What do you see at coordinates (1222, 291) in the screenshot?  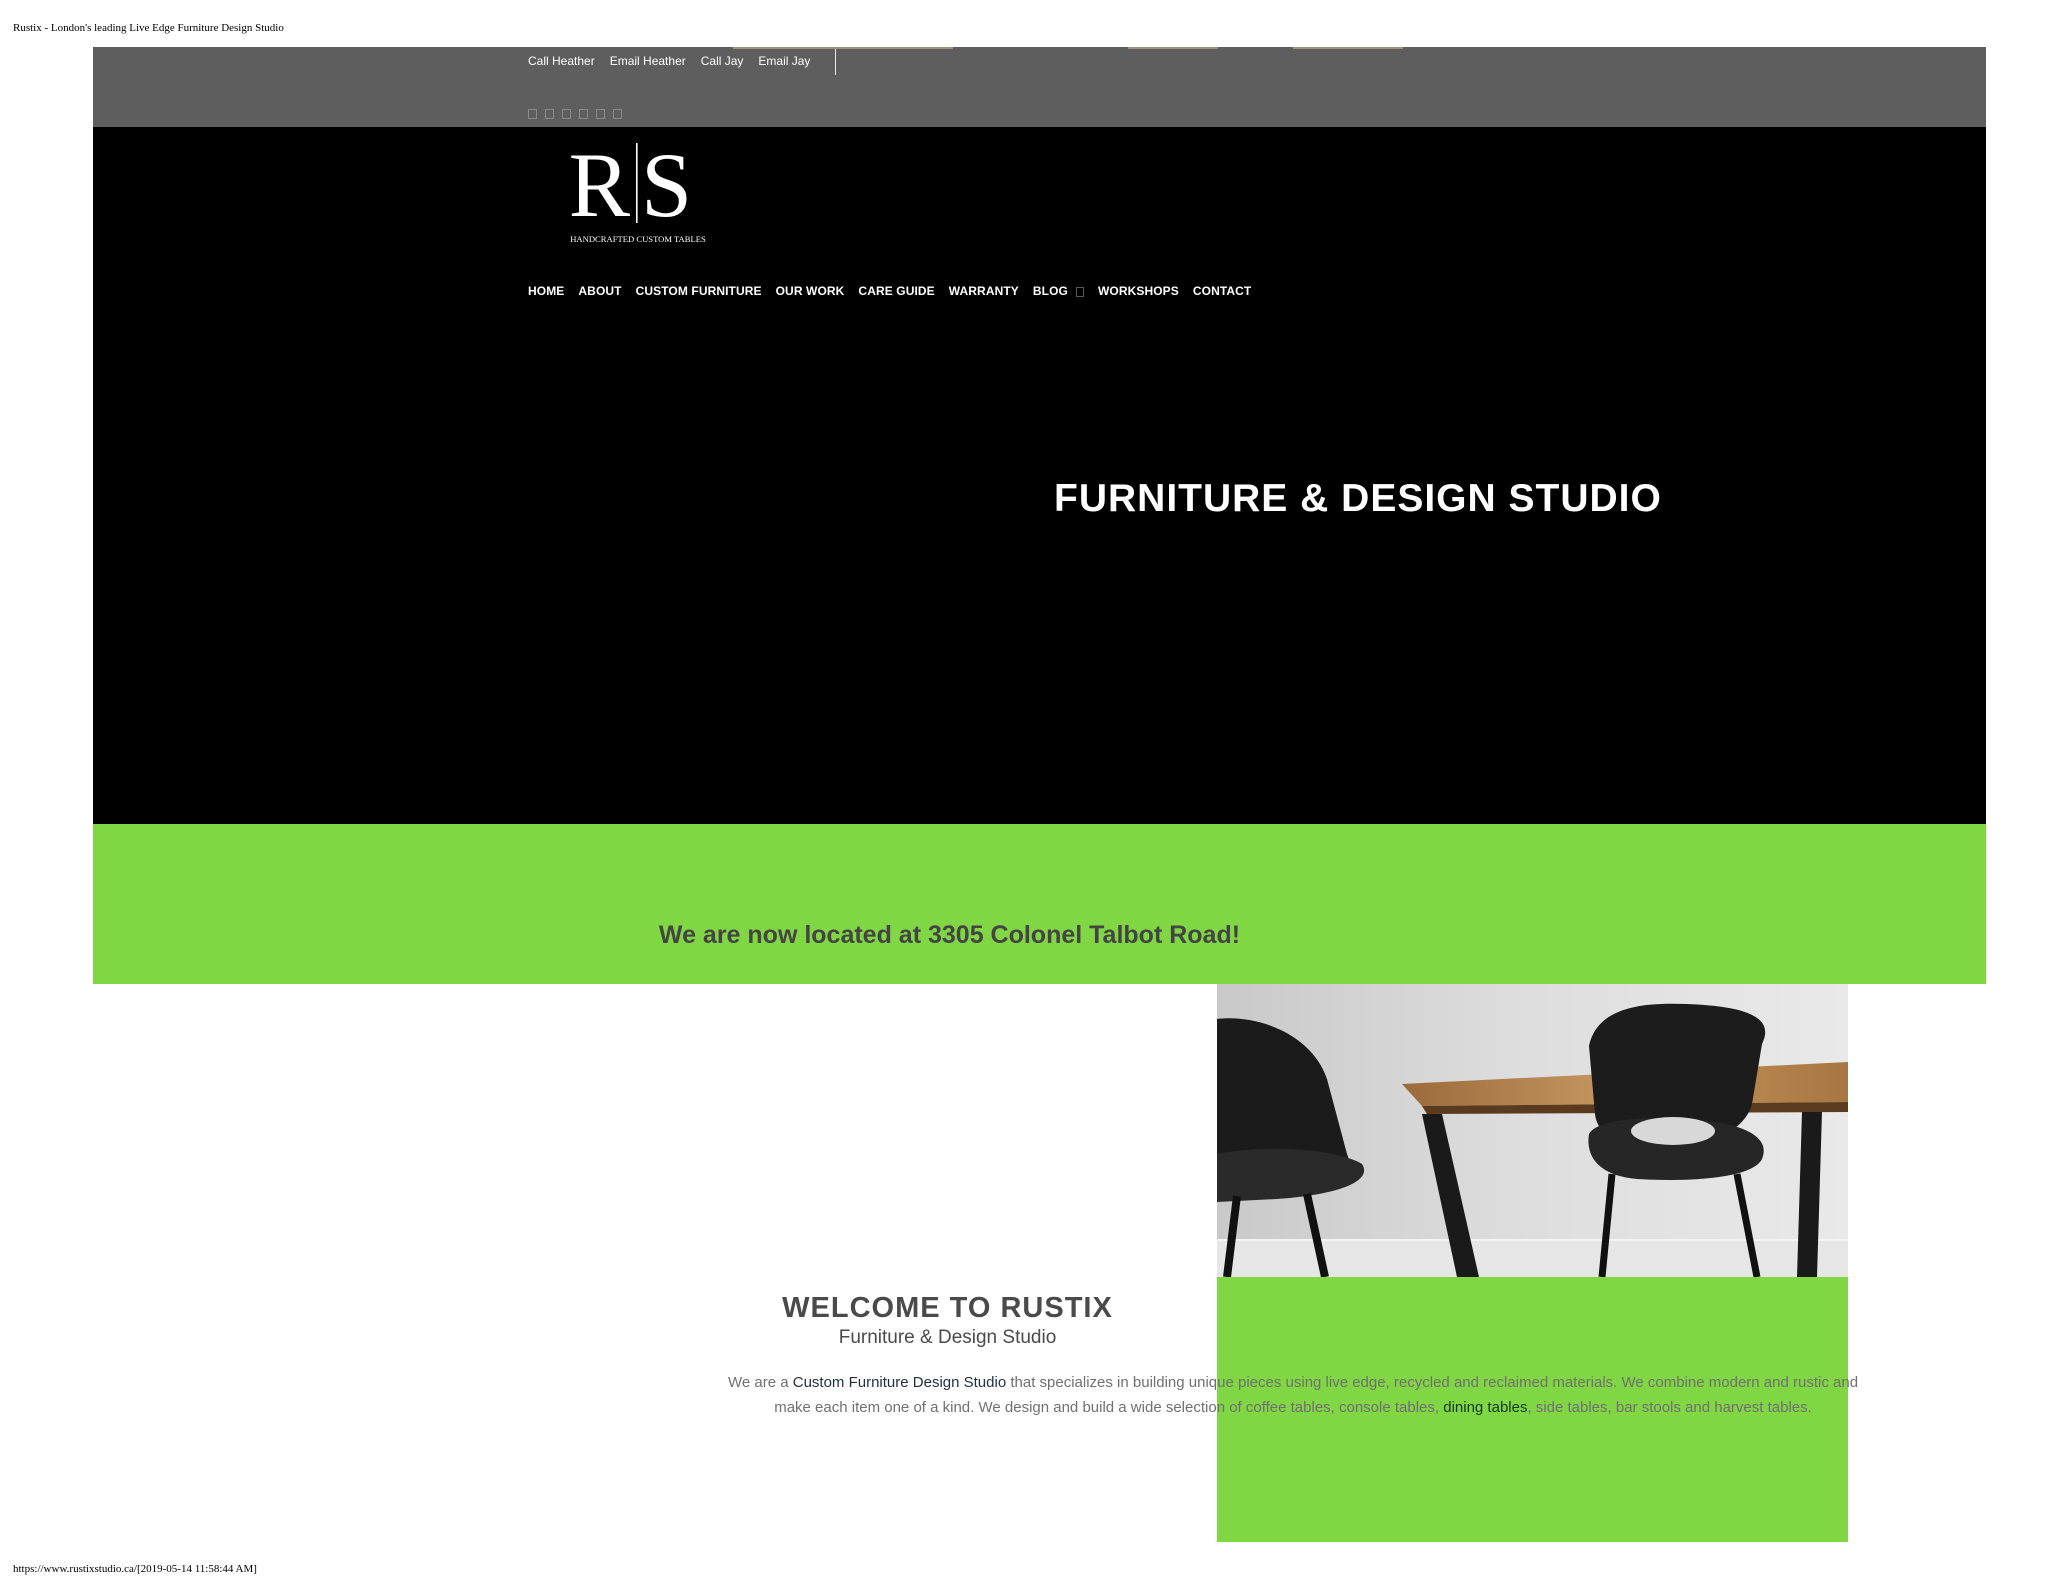 I see `nav-contact: CONTACT` at bounding box center [1222, 291].